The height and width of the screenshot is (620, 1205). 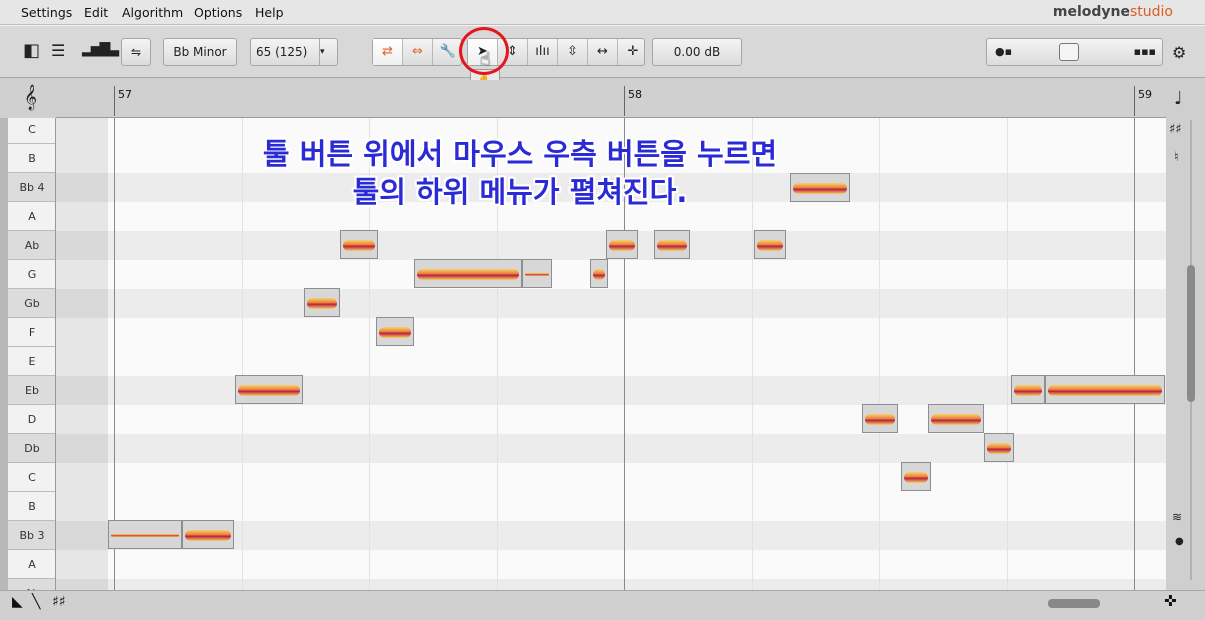 What do you see at coordinates (36, 602) in the screenshot?
I see `brush-icon: ╲` at bounding box center [36, 602].